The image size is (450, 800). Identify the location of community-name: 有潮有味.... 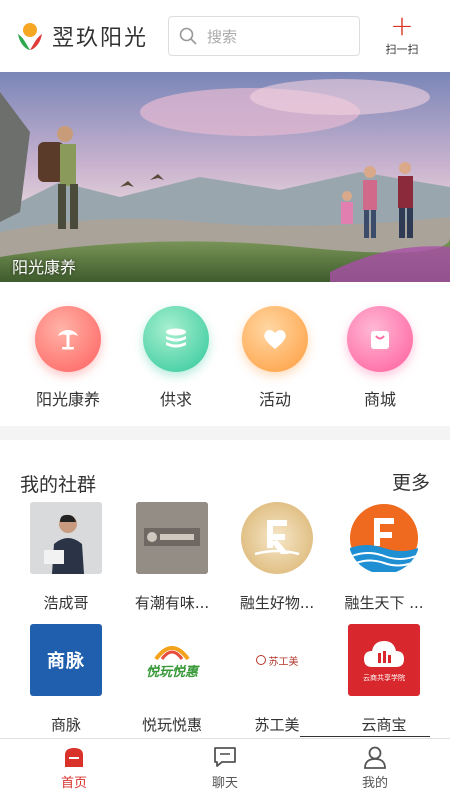
(172, 603).